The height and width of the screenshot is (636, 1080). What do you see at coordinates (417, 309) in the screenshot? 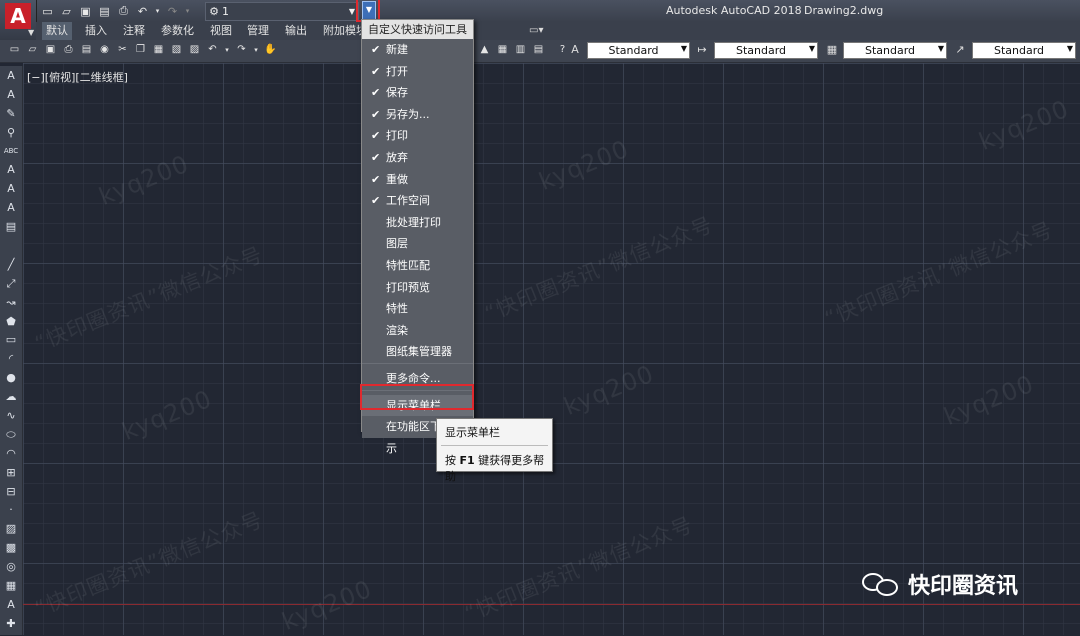
I see `menu-item: 特性` at bounding box center [417, 309].